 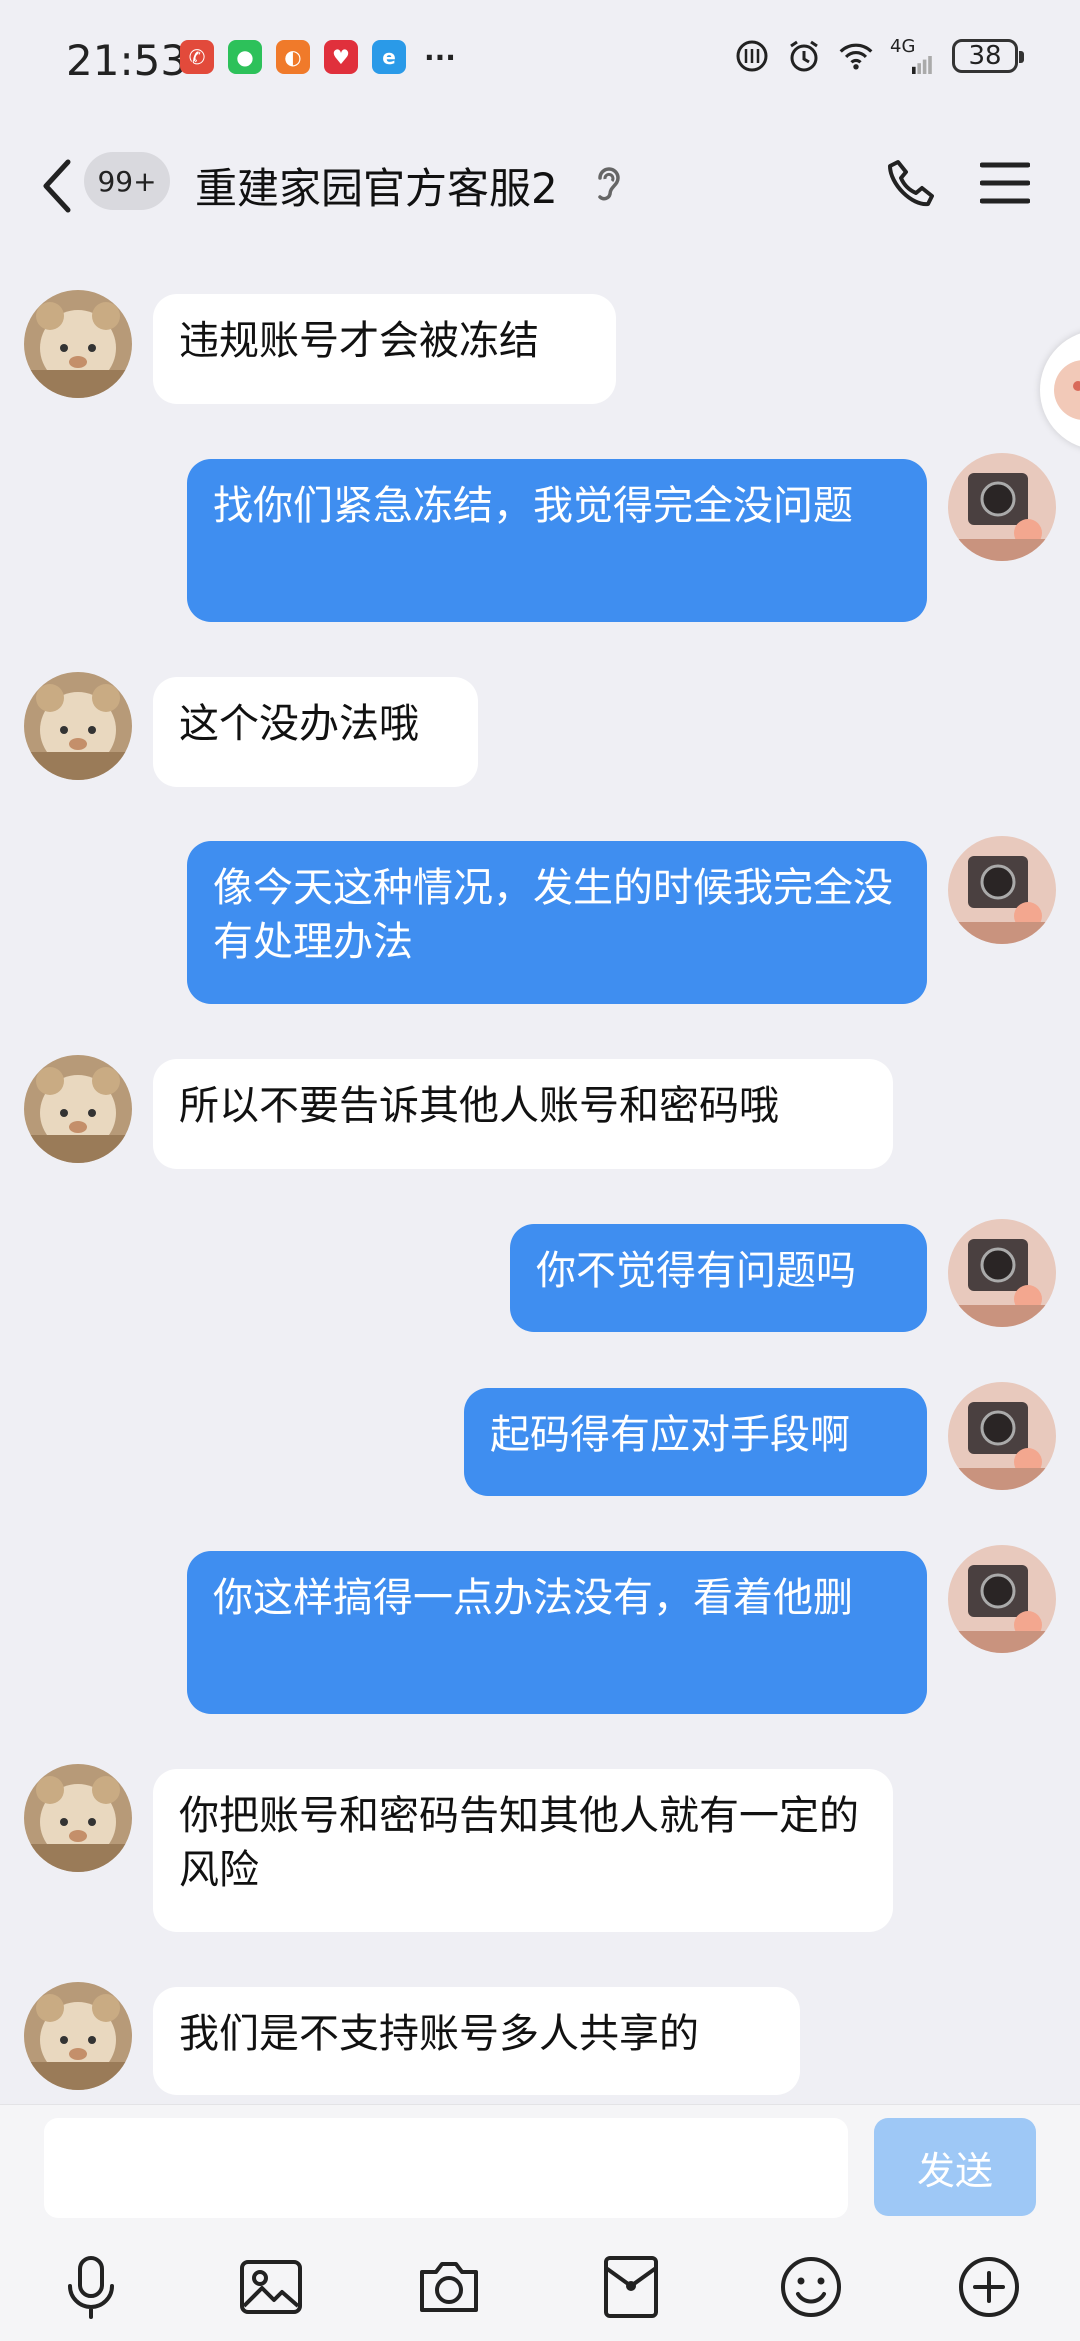 What do you see at coordinates (912, 184) in the screenshot?
I see `phone-call-icon` at bounding box center [912, 184].